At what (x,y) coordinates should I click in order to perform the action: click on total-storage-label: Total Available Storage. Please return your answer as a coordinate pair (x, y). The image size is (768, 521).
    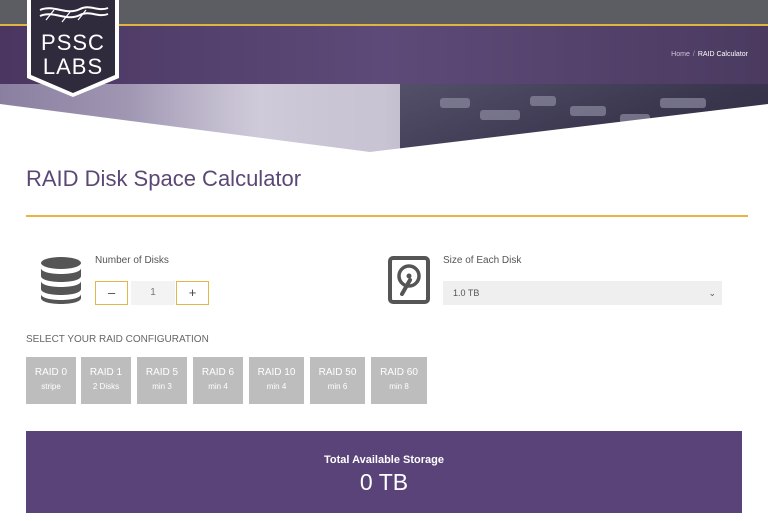
    Looking at the image, I should click on (383, 460).